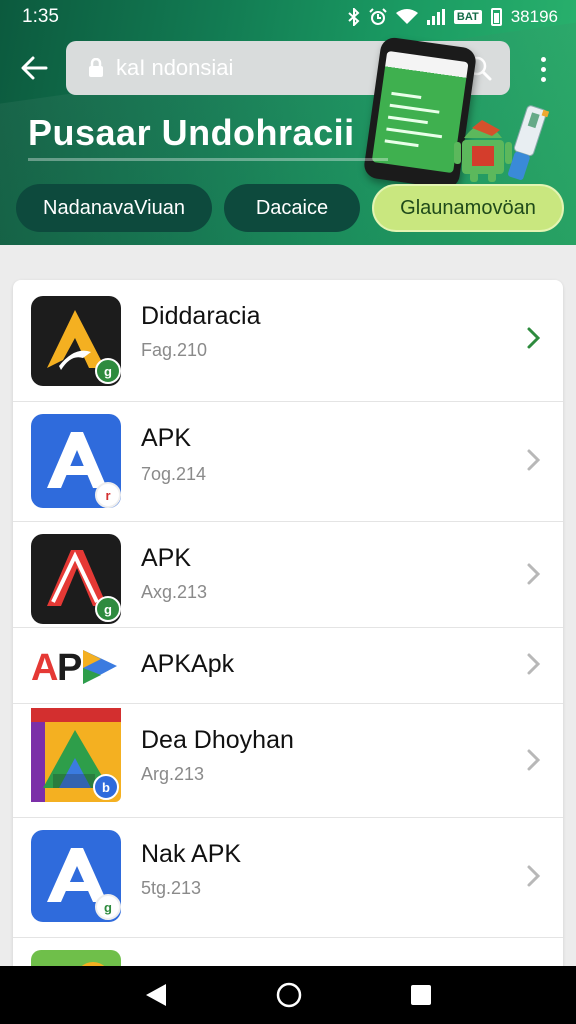  What do you see at coordinates (354, 17) in the screenshot?
I see `bluetooth-icon` at bounding box center [354, 17].